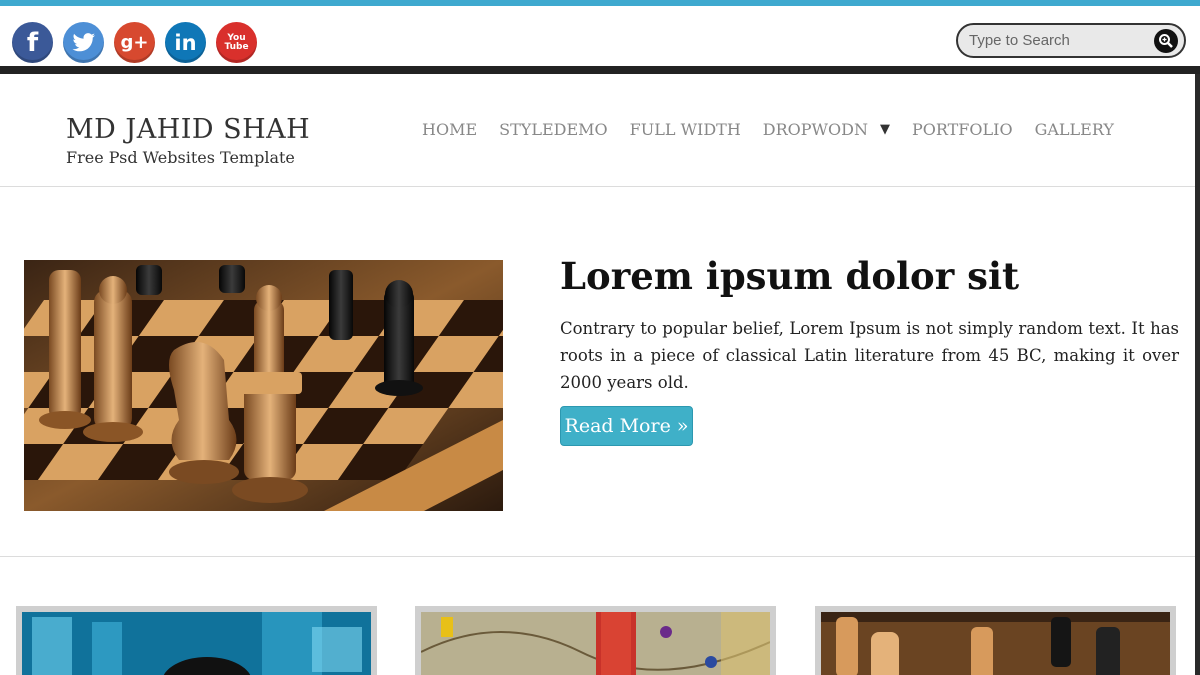 This screenshot has height=675, width=1200. I want to click on linkedin-icon: in, so click(185, 42).